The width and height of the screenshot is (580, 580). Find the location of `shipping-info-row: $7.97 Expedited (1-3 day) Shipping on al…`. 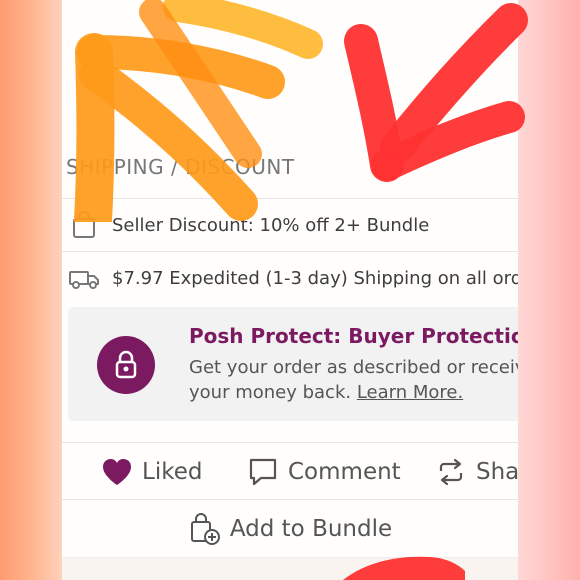

shipping-info-row: $7.97 Expedited (1-3 day) Shipping on al… is located at coordinates (290, 278).